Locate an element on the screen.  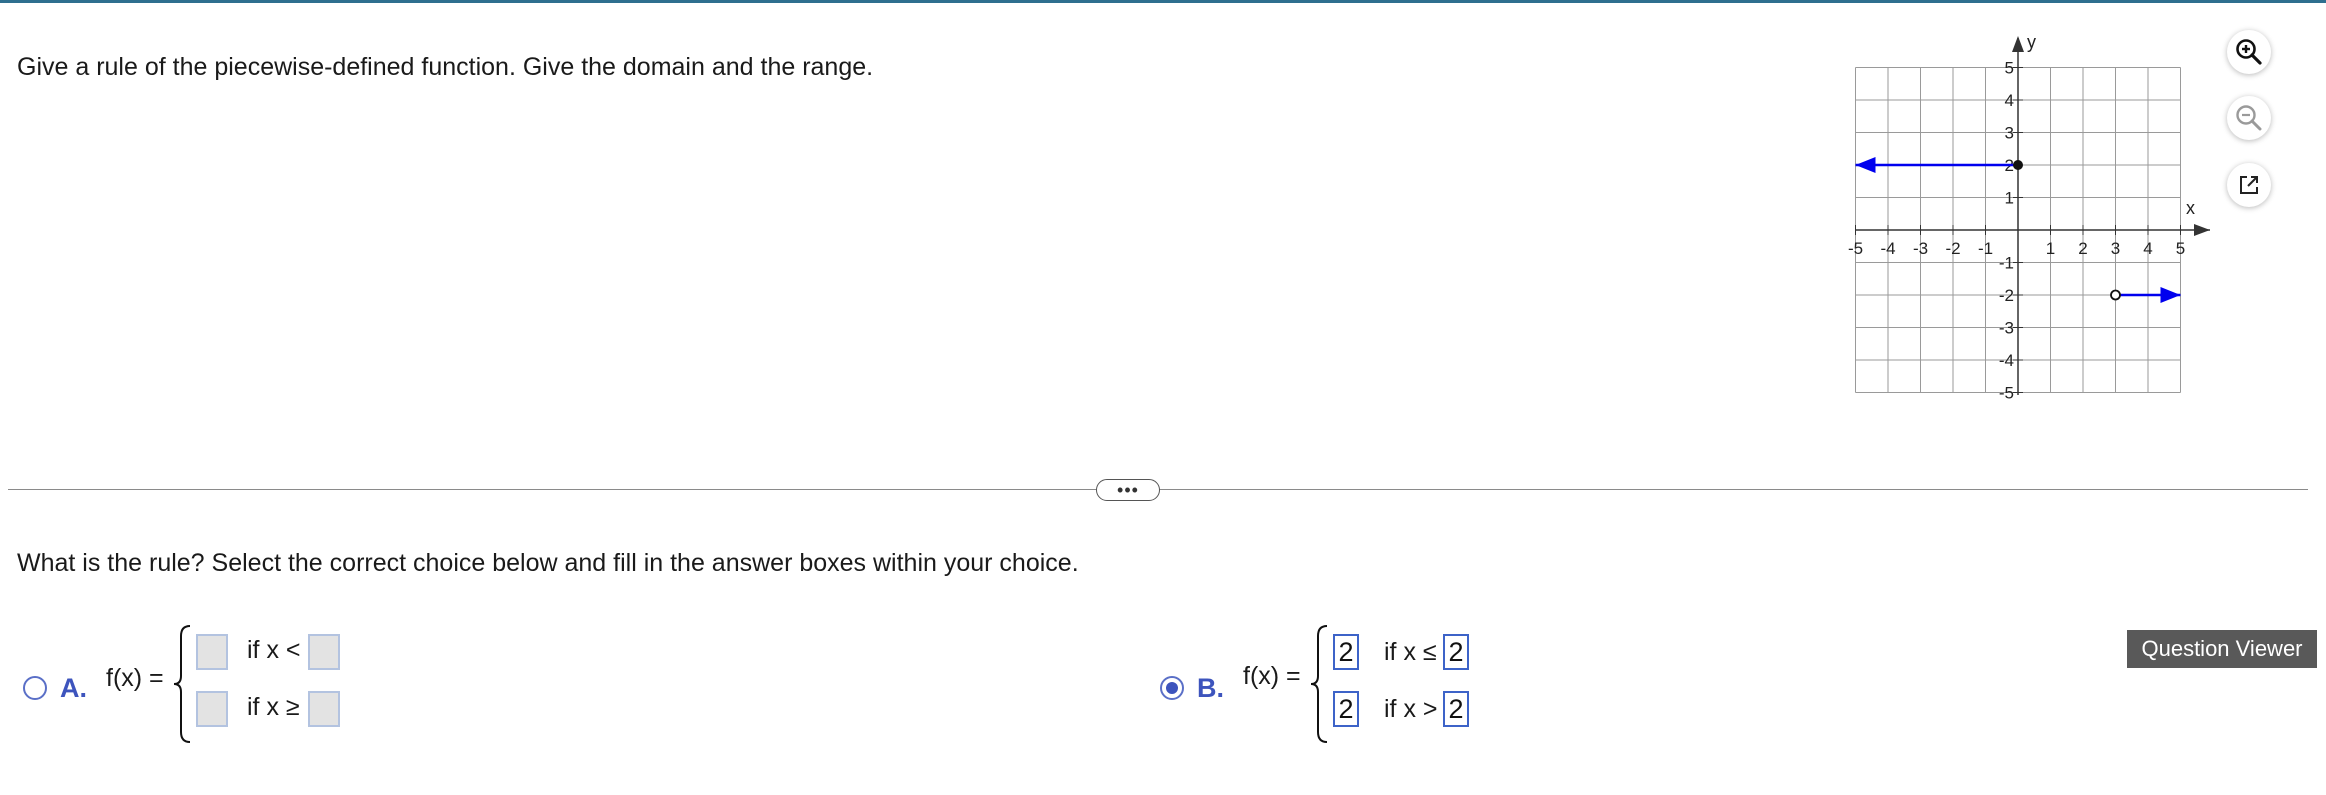
x-tick-label: -4 is located at coordinates (1887, 248).